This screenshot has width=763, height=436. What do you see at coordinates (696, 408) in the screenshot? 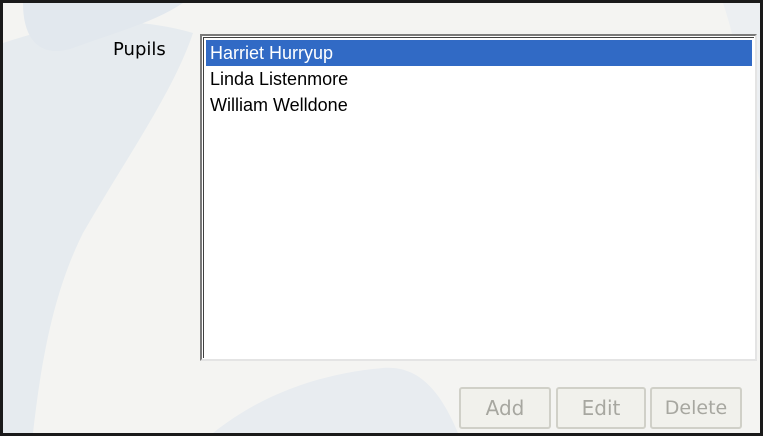
I see `delete-button: Delete` at bounding box center [696, 408].